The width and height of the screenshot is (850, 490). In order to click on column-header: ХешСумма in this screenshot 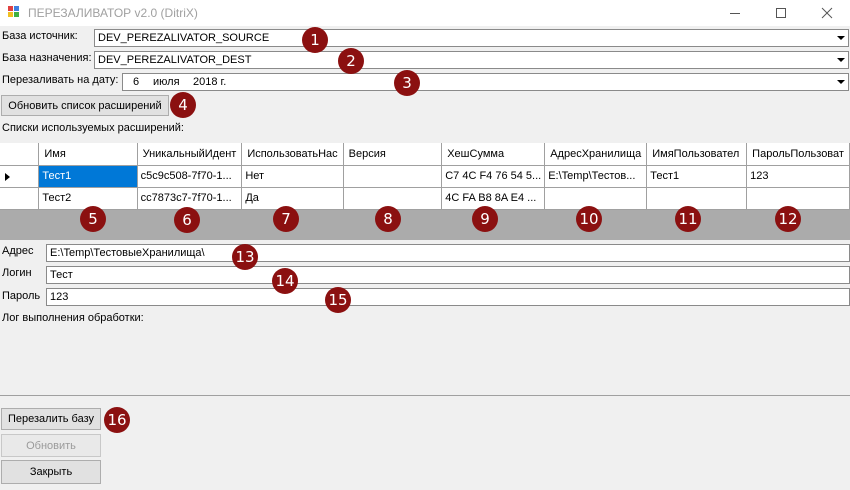, I will do `click(493, 154)`.